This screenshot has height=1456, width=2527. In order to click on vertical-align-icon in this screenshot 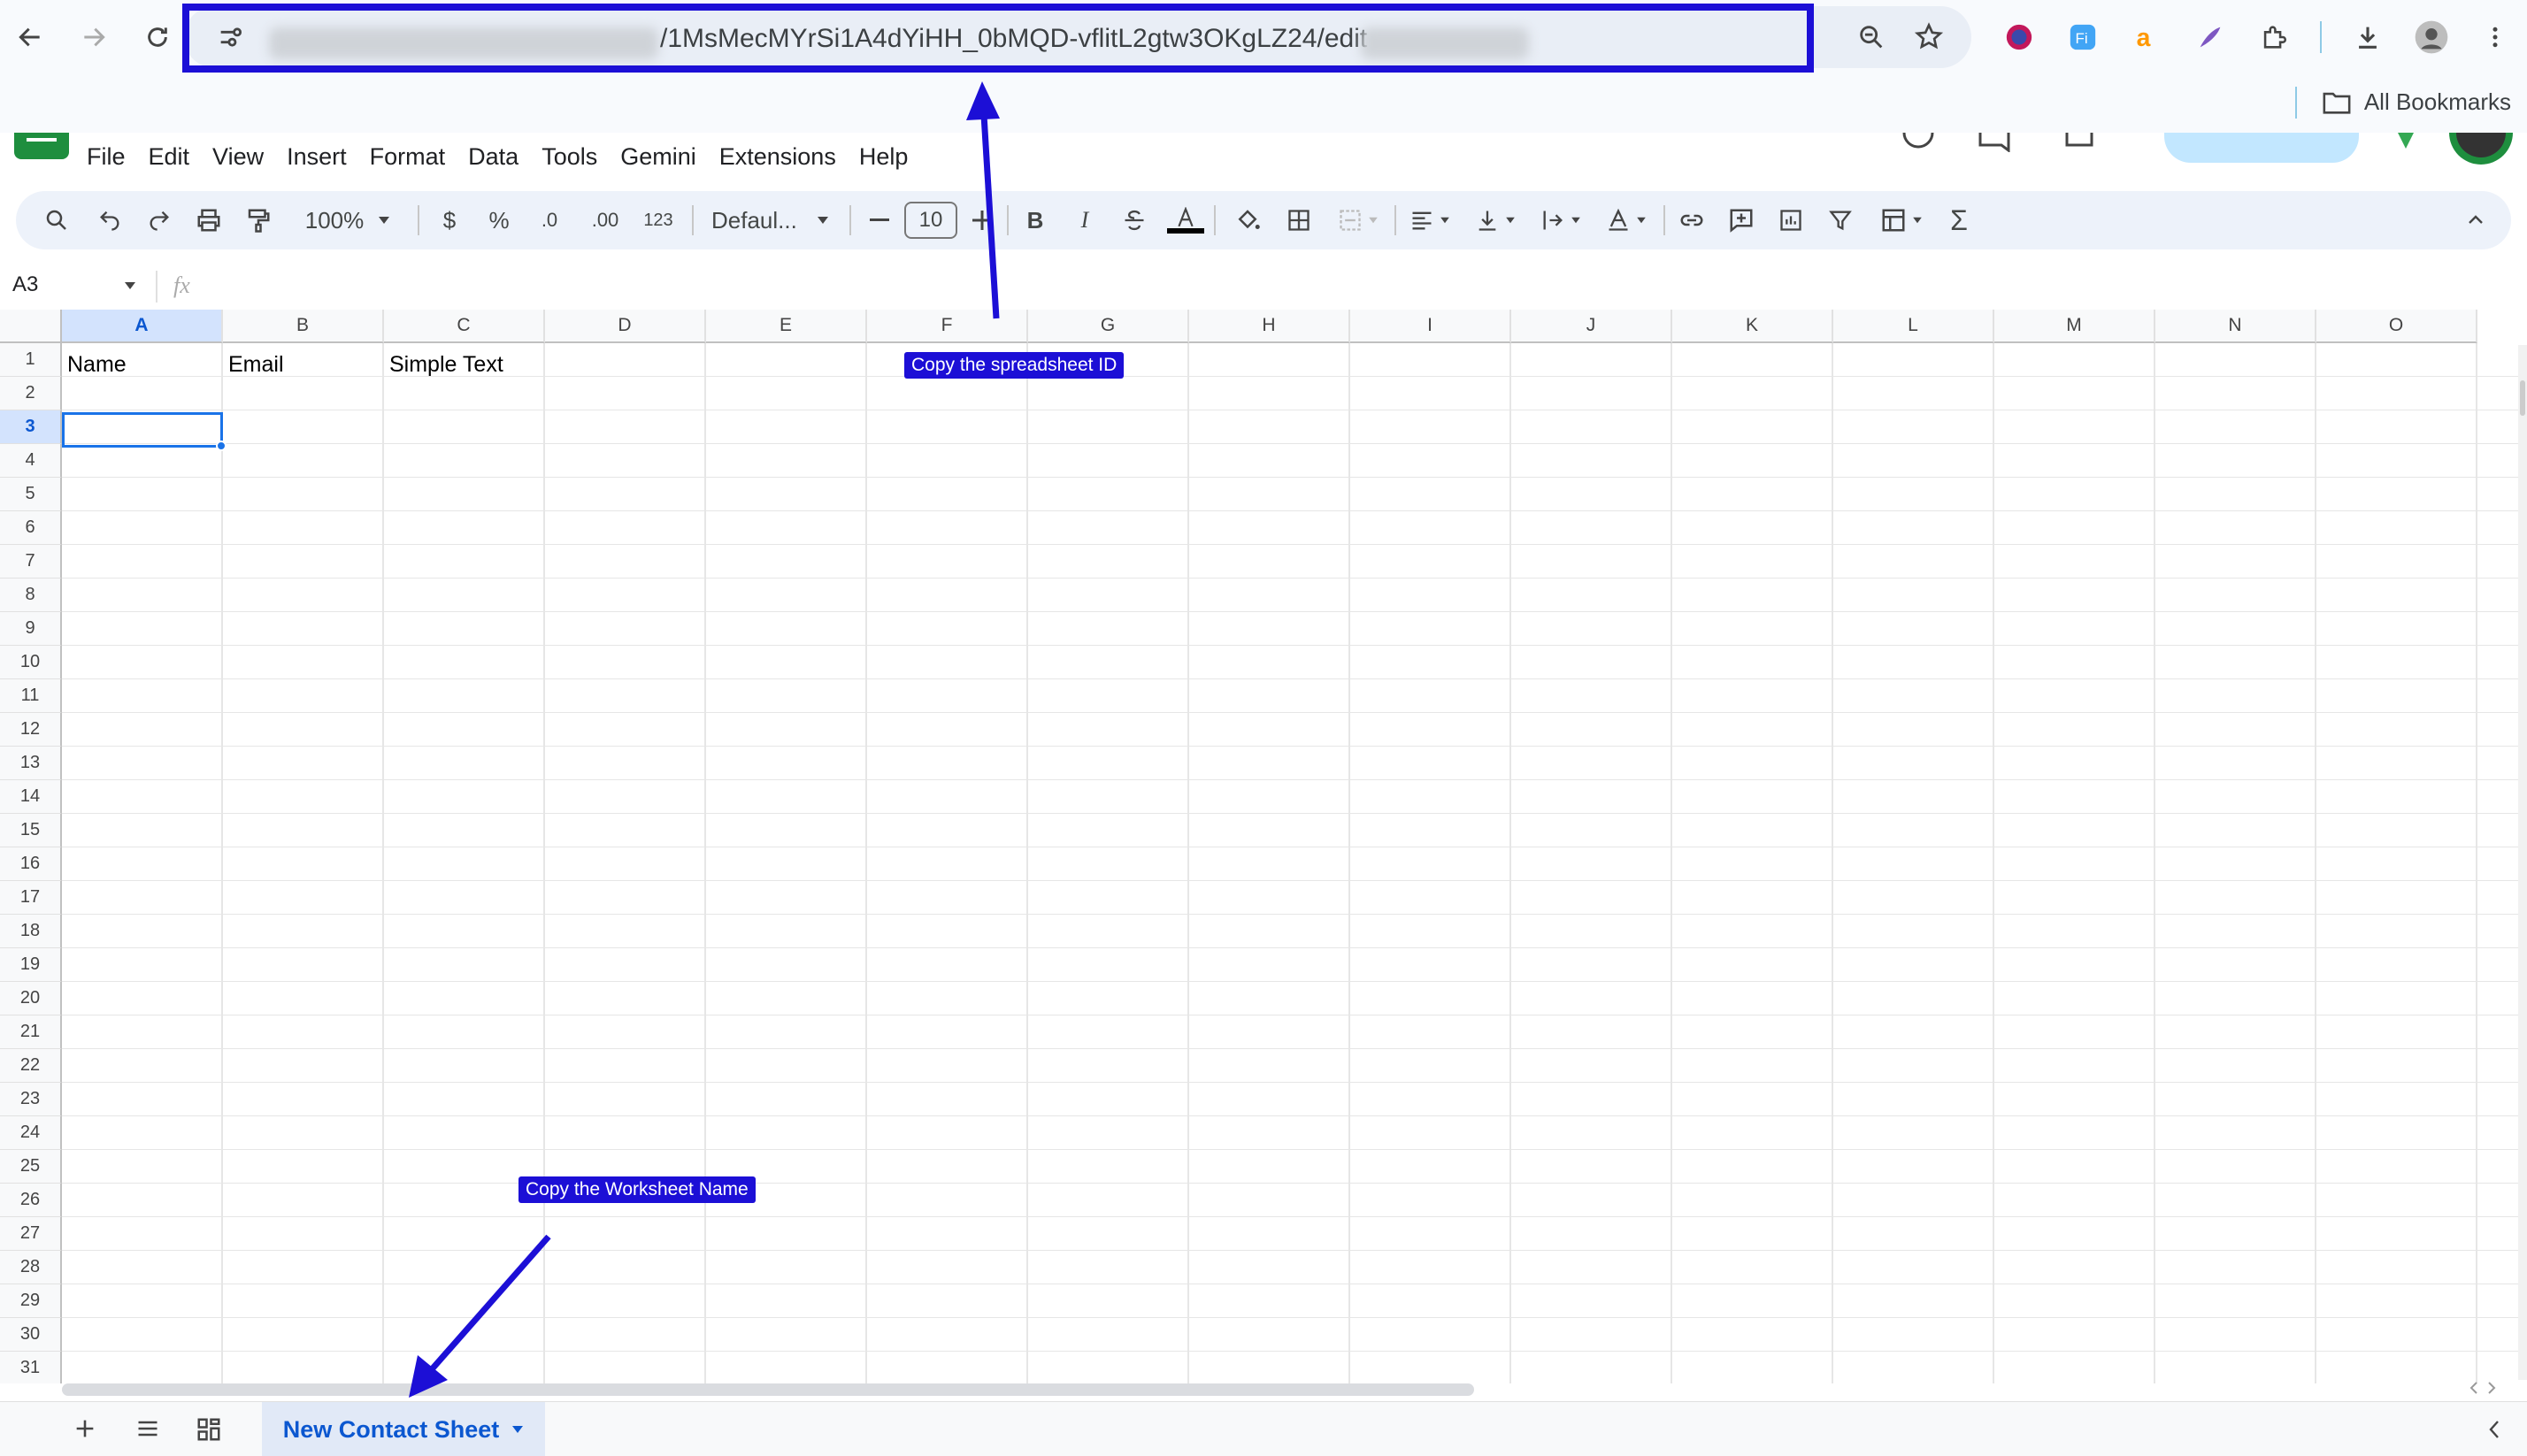, I will do `click(1495, 220)`.